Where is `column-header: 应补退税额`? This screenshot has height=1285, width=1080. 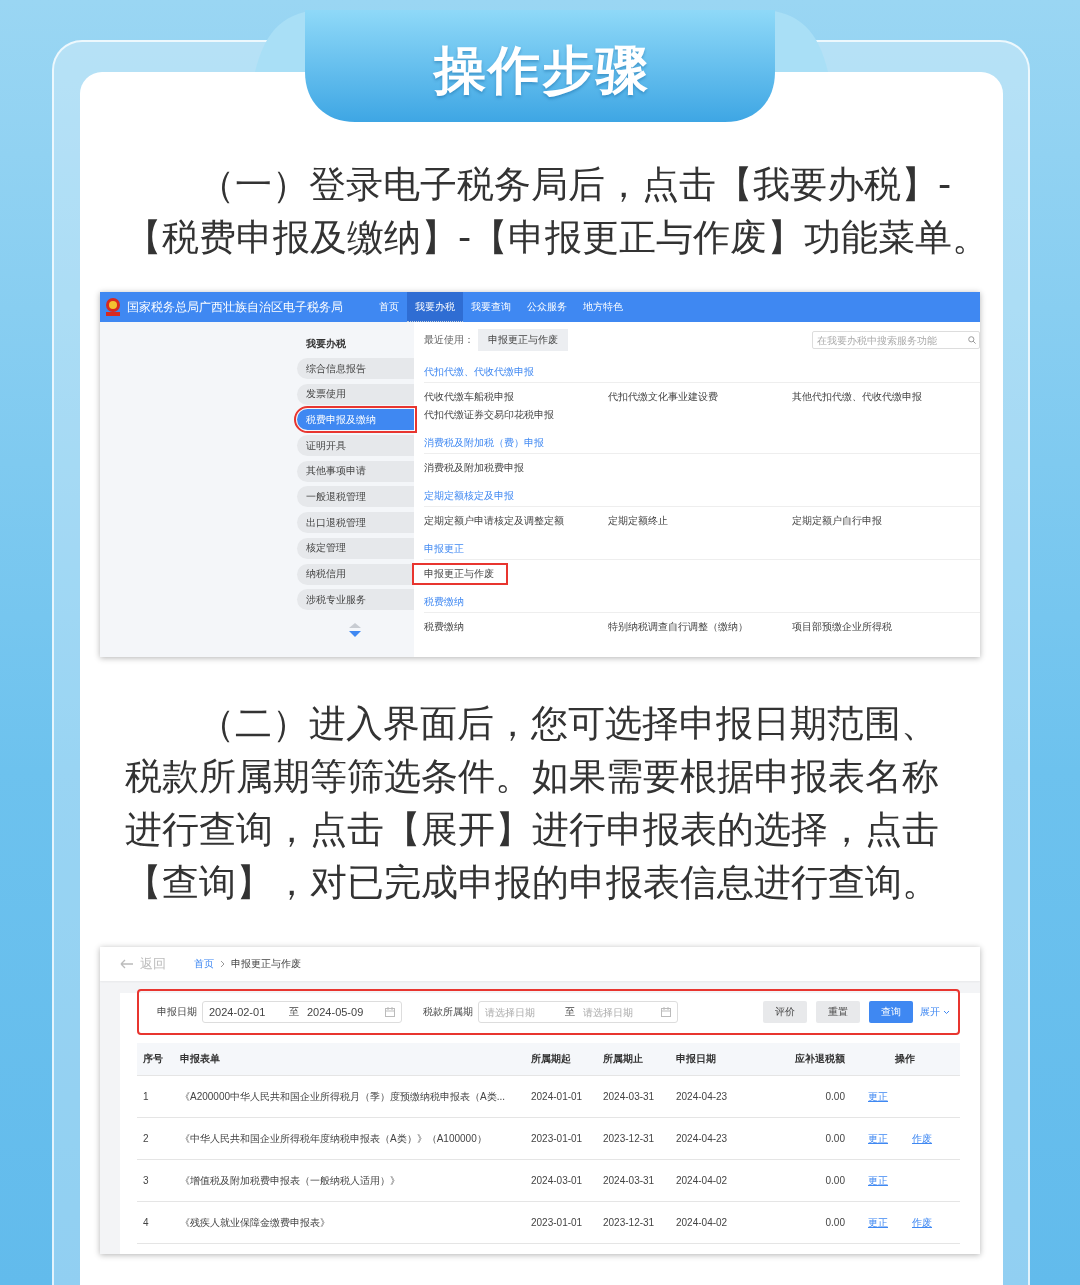
column-header: 应补退税额 is located at coordinates (805, 1059).